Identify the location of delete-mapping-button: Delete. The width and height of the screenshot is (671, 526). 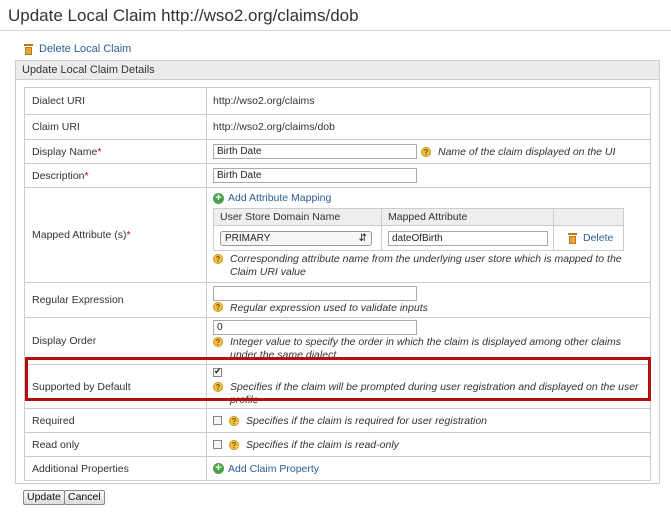
(591, 238).